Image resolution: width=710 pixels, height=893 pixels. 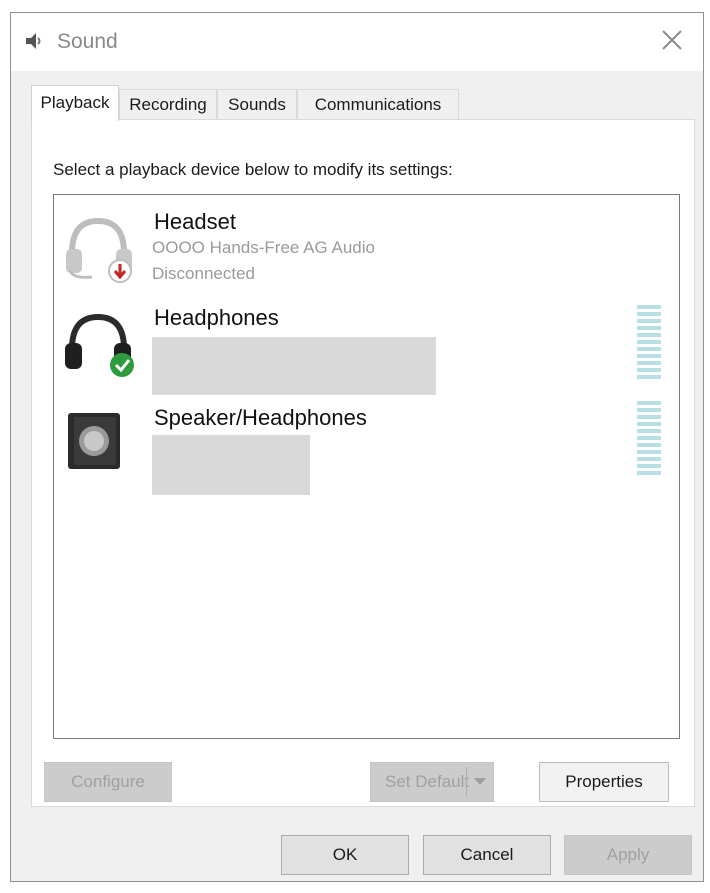 What do you see at coordinates (216, 317) in the screenshot?
I see `device-name: Headphones` at bounding box center [216, 317].